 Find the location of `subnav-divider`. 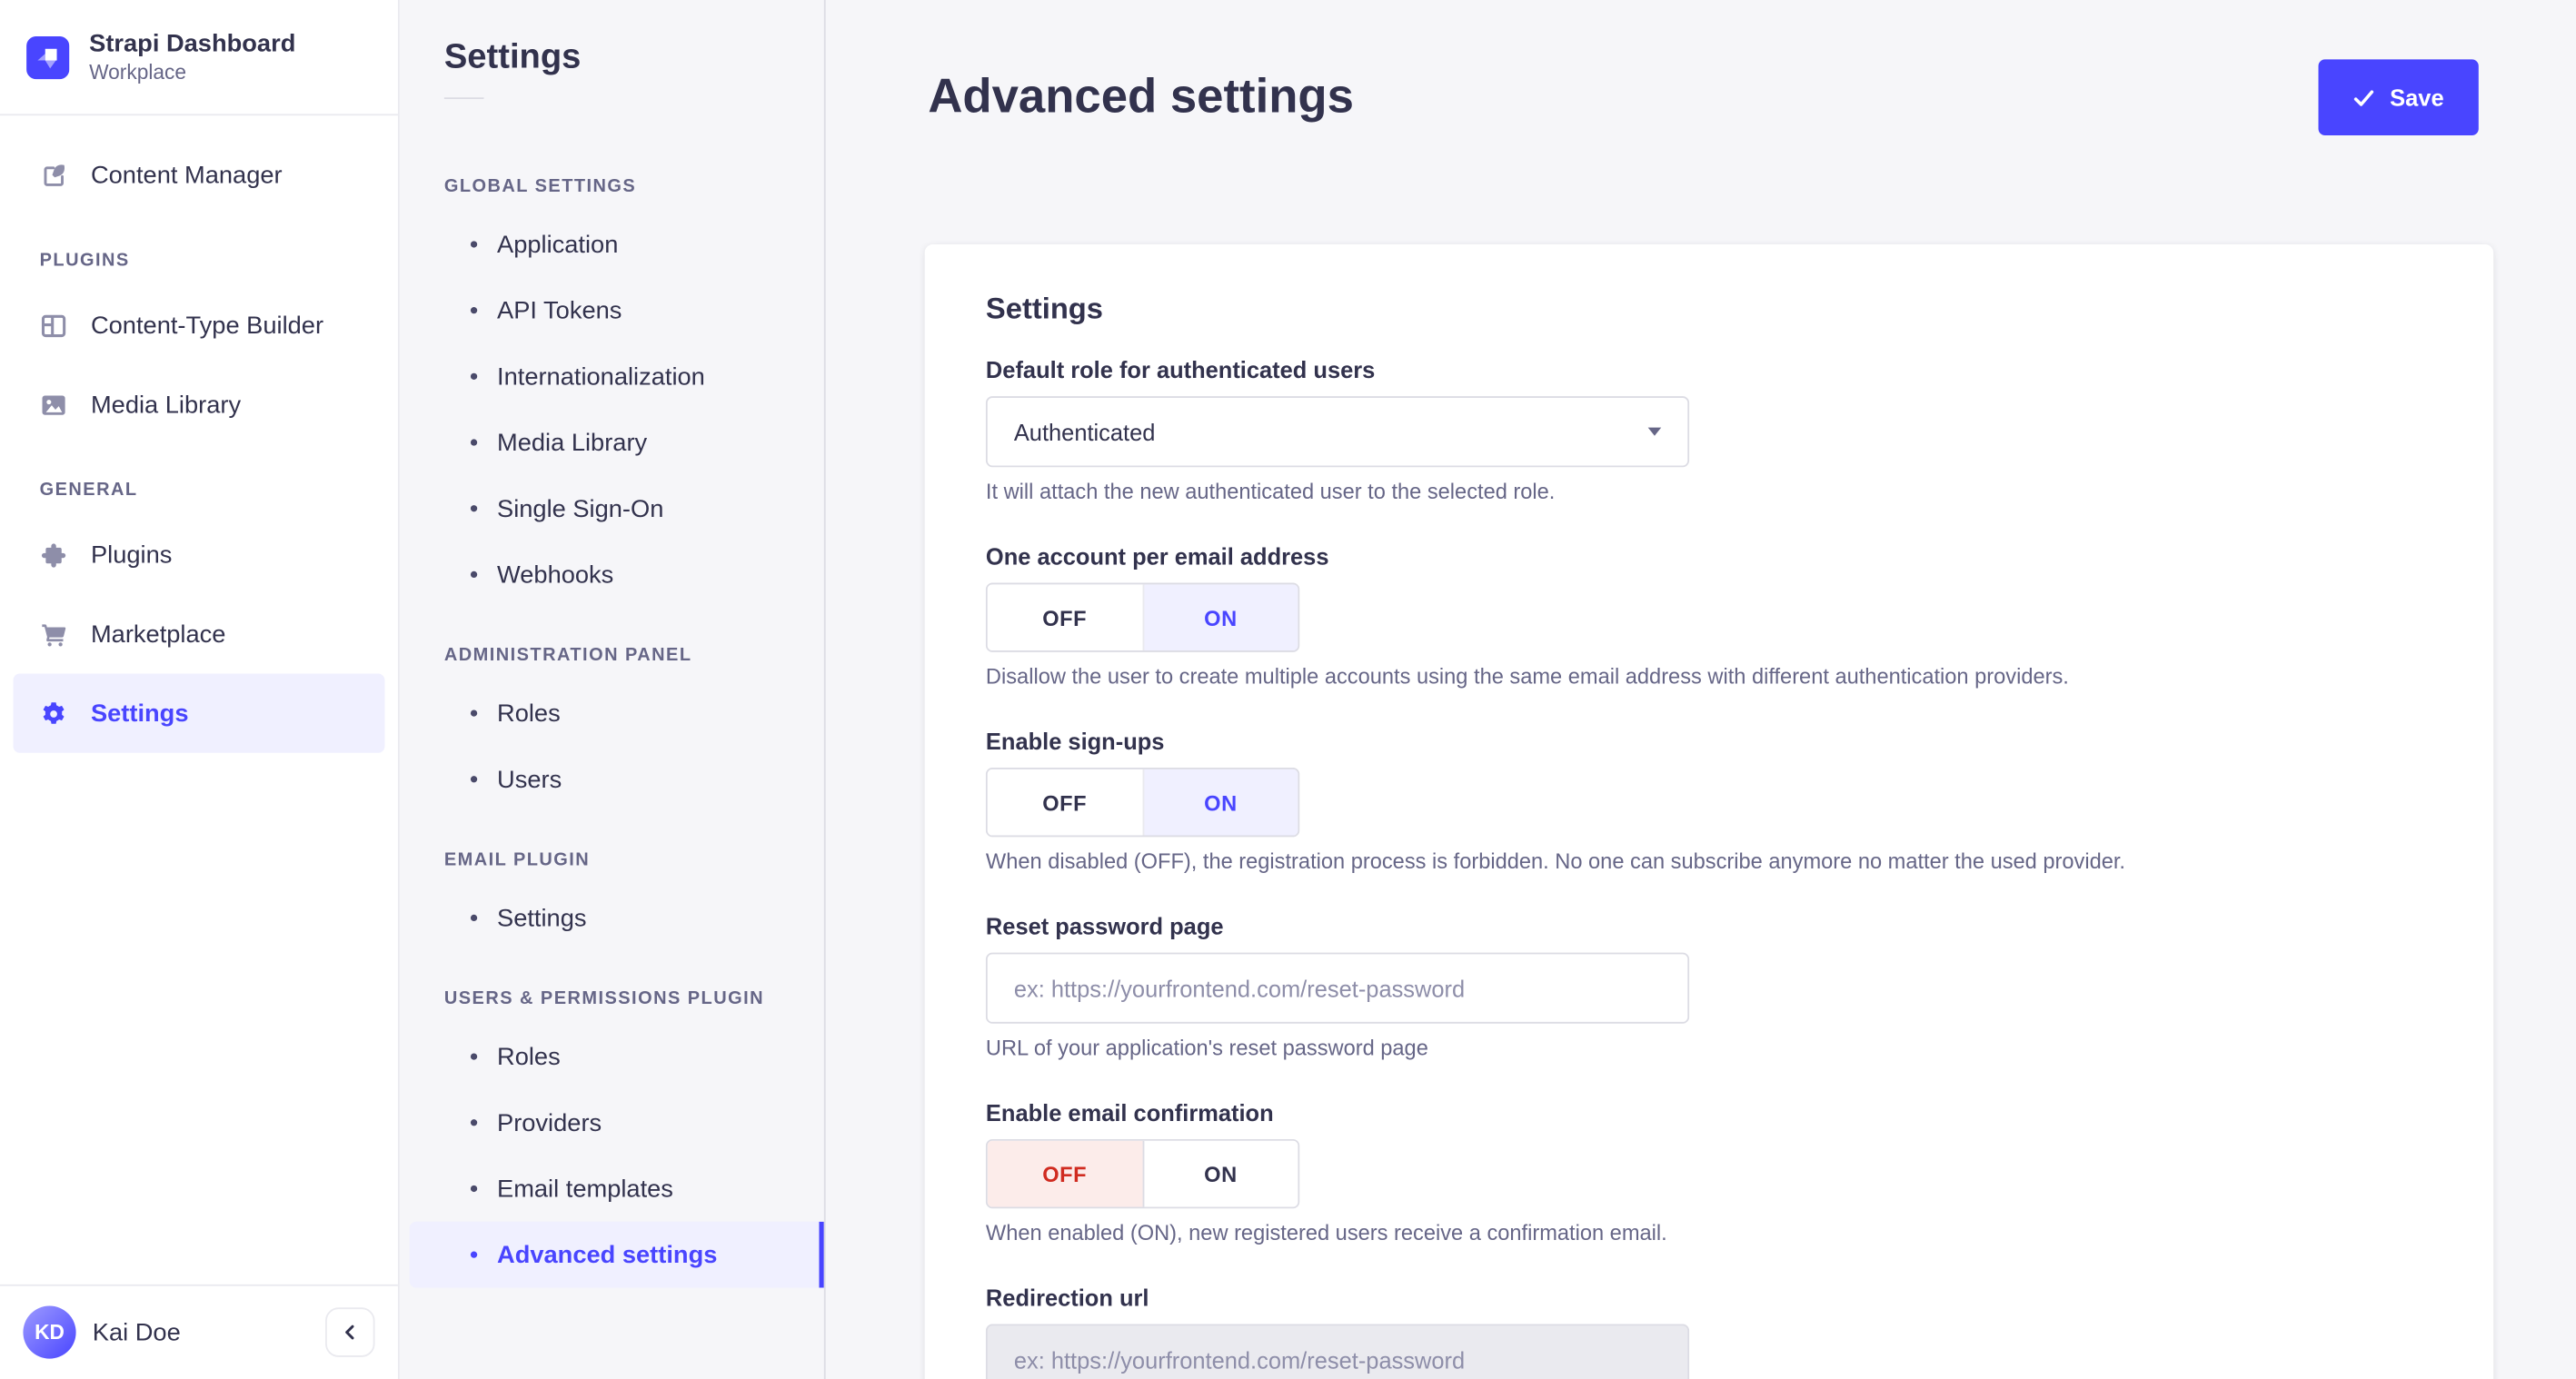

subnav-divider is located at coordinates (463, 98).